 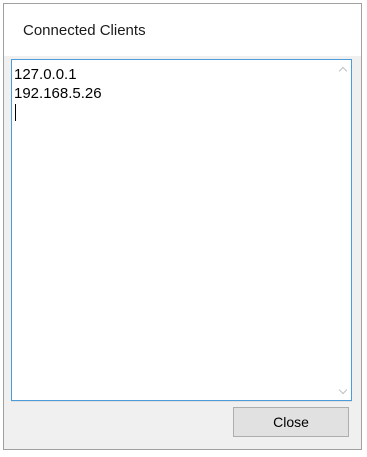 I want to click on scroll-down-button, so click(x=342, y=391).